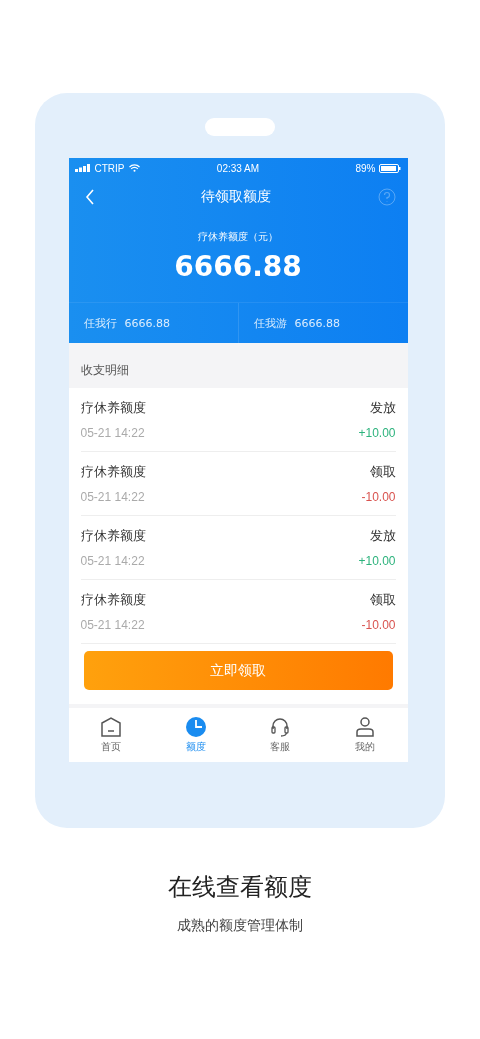 Image resolution: width=480 pixels, height=1039 pixels. What do you see at coordinates (238, 266) in the screenshot?
I see `balance-amount: 6666.88` at bounding box center [238, 266].